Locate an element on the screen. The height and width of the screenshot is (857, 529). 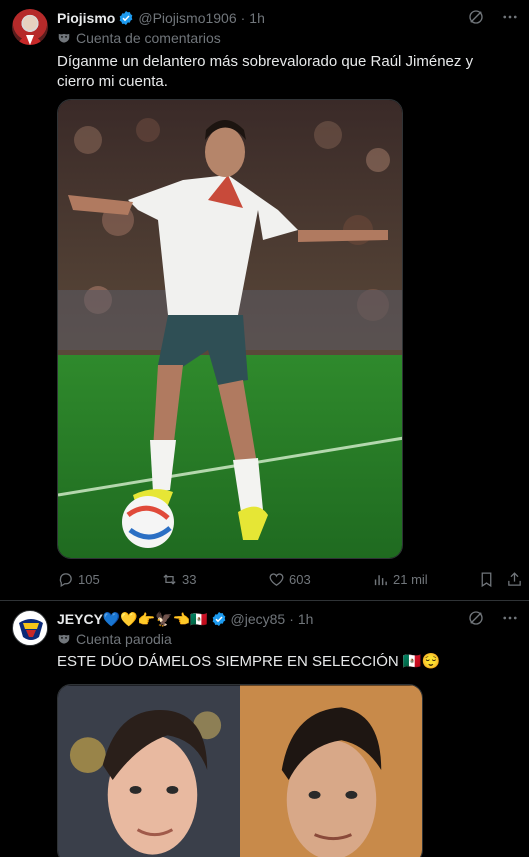
views-button: 21 mil is located at coordinates (400, 579).